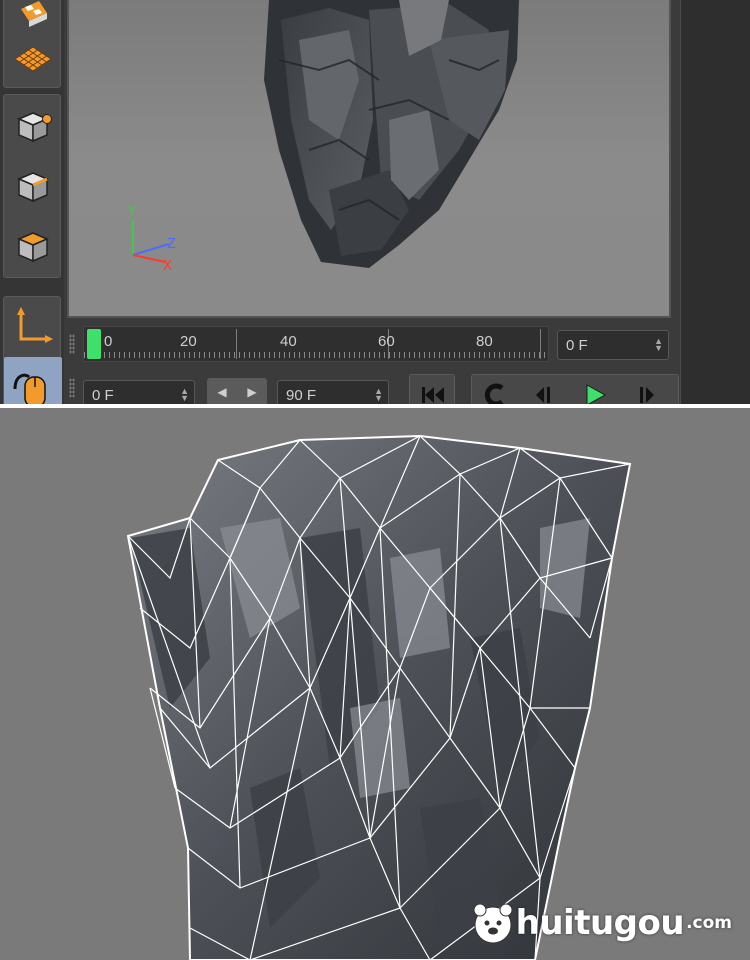 This screenshot has height=960, width=750. I want to click on frame-ruler: 0 20 40 60 80, so click(316, 344).